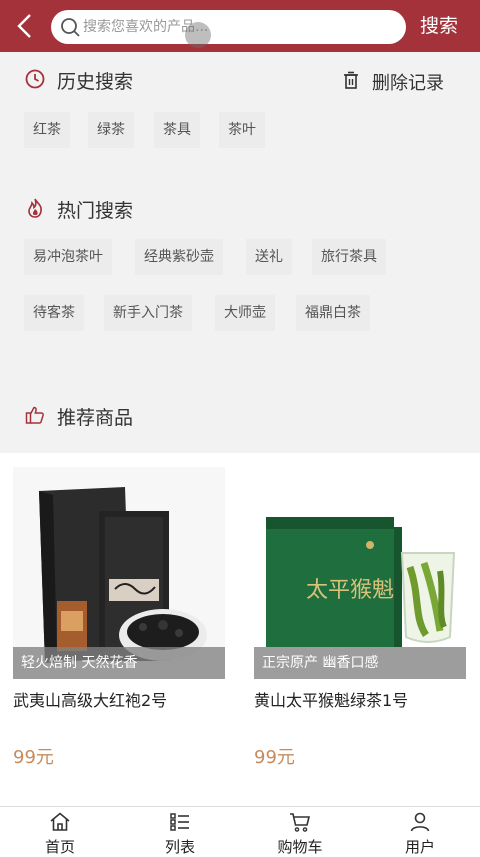 The height and width of the screenshot is (857, 480). Describe the element at coordinates (54, 313) in the screenshot. I see `hot-tag: 待客茶` at that location.